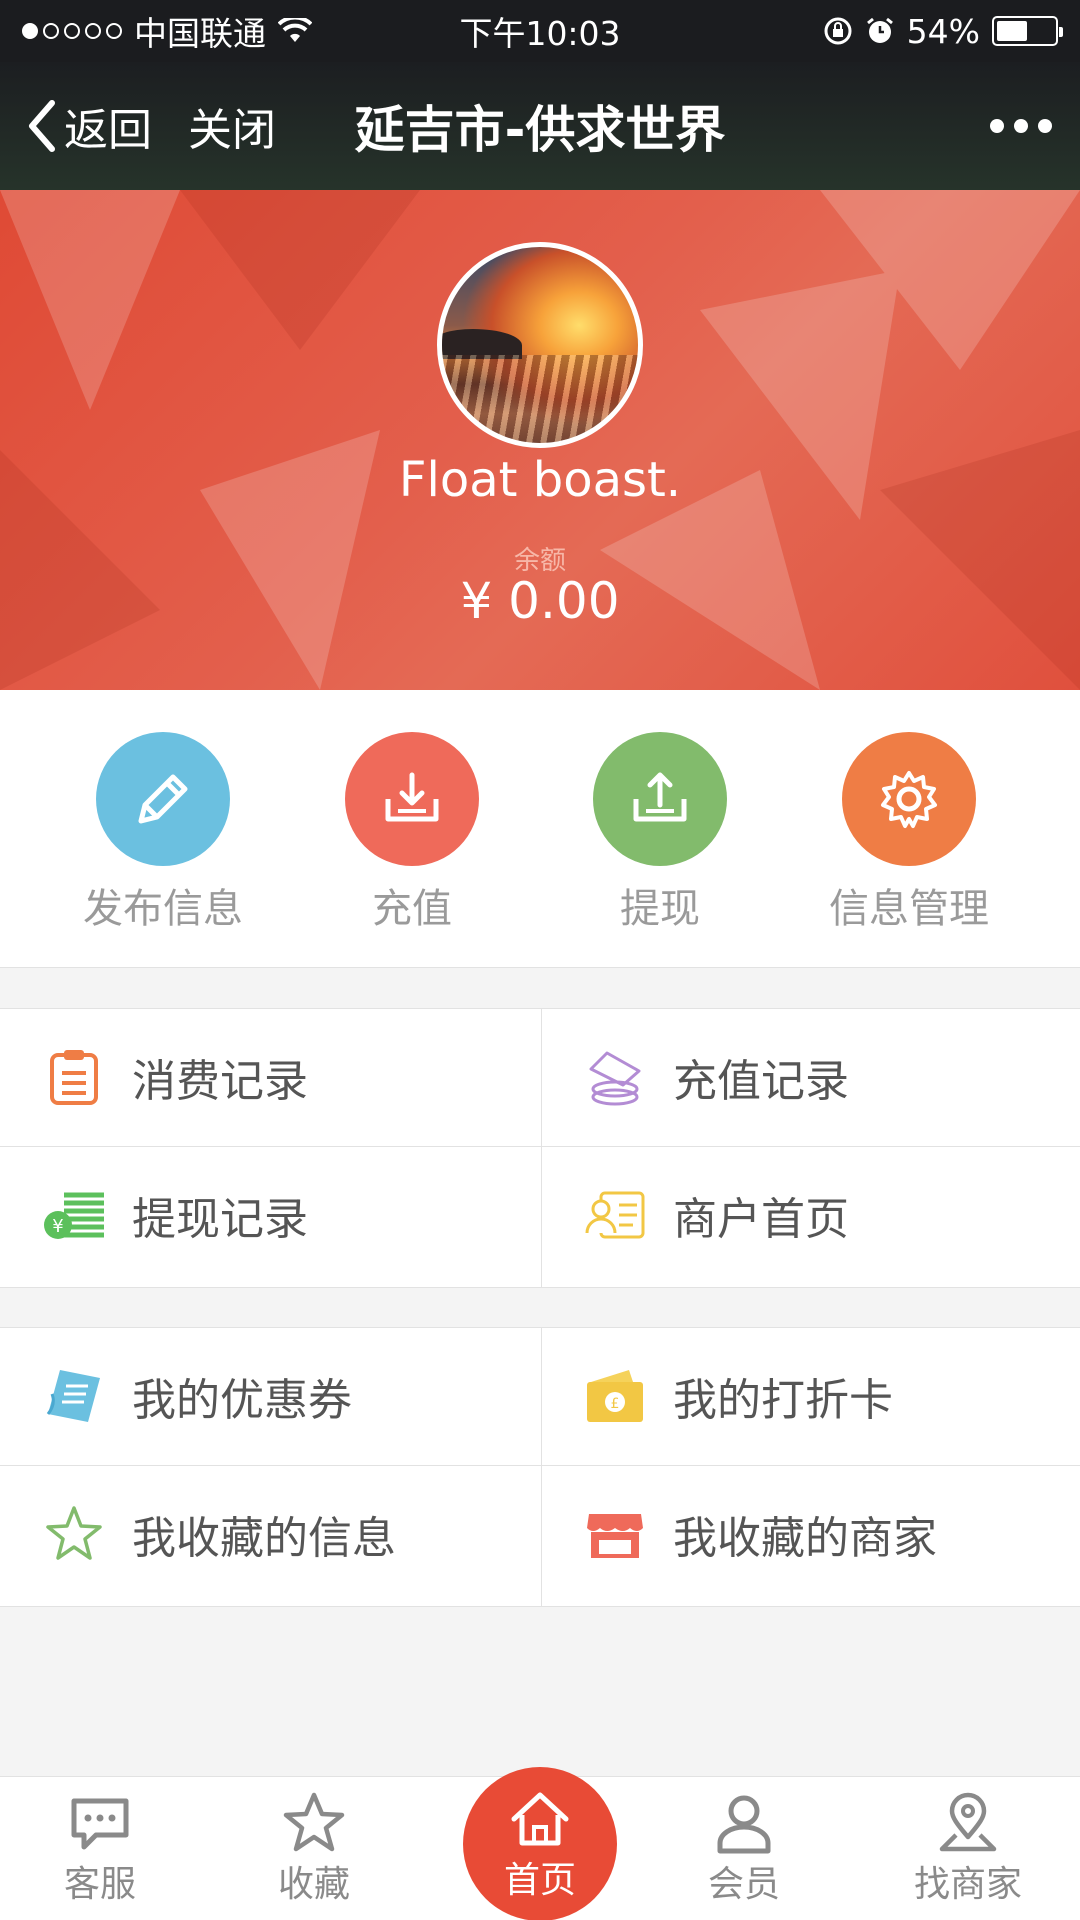  Describe the element at coordinates (540, 130) in the screenshot. I see `page-title: 延吉市-供求世界` at that location.